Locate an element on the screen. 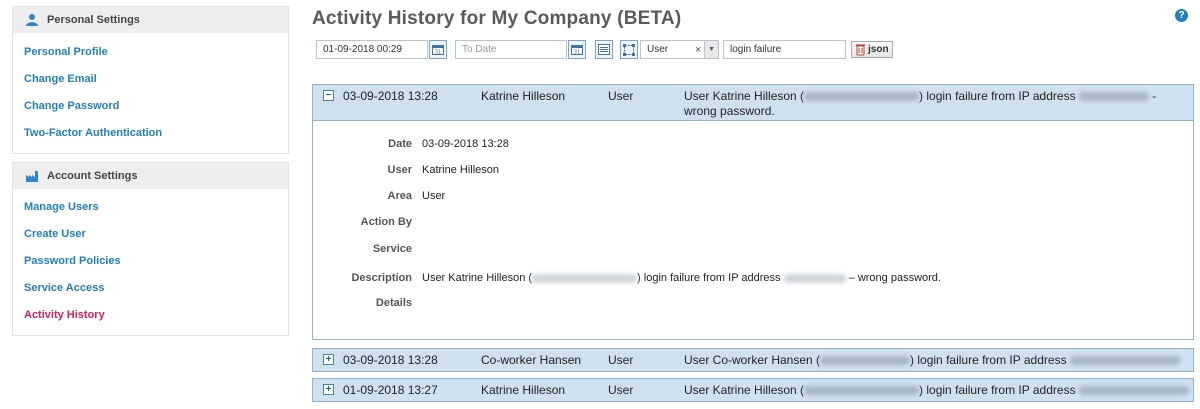 The width and height of the screenshot is (1200, 409). sidebar-item-manage-users: Manage Users is located at coordinates (150, 207).